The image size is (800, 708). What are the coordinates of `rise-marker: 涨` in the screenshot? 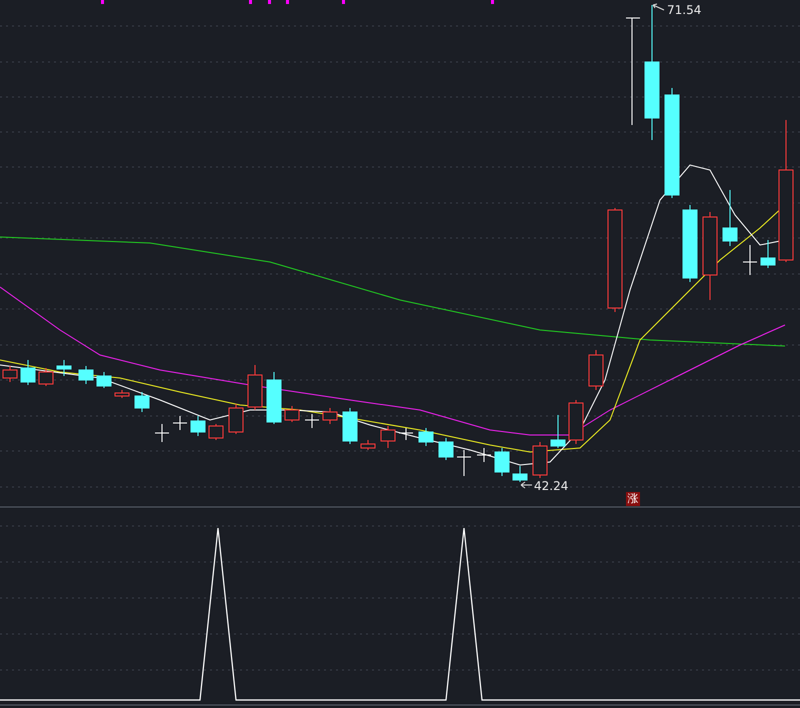 It's located at (633, 499).